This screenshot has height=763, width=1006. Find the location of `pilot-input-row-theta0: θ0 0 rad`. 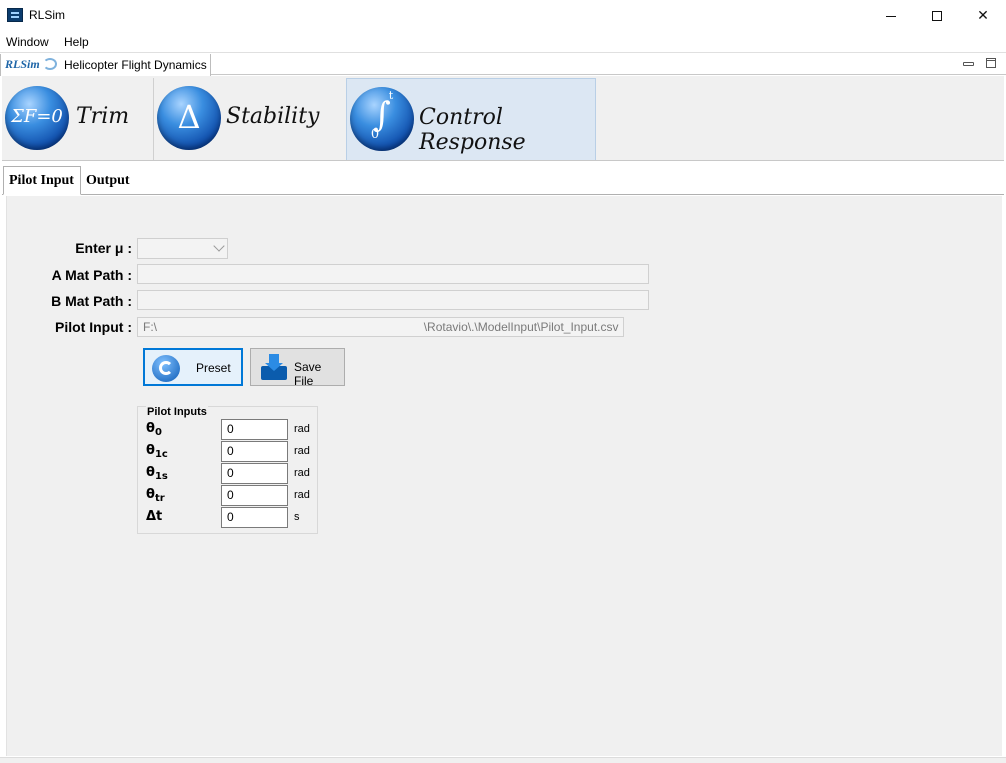

pilot-input-row-theta0: θ0 0 rad is located at coordinates (228, 430).